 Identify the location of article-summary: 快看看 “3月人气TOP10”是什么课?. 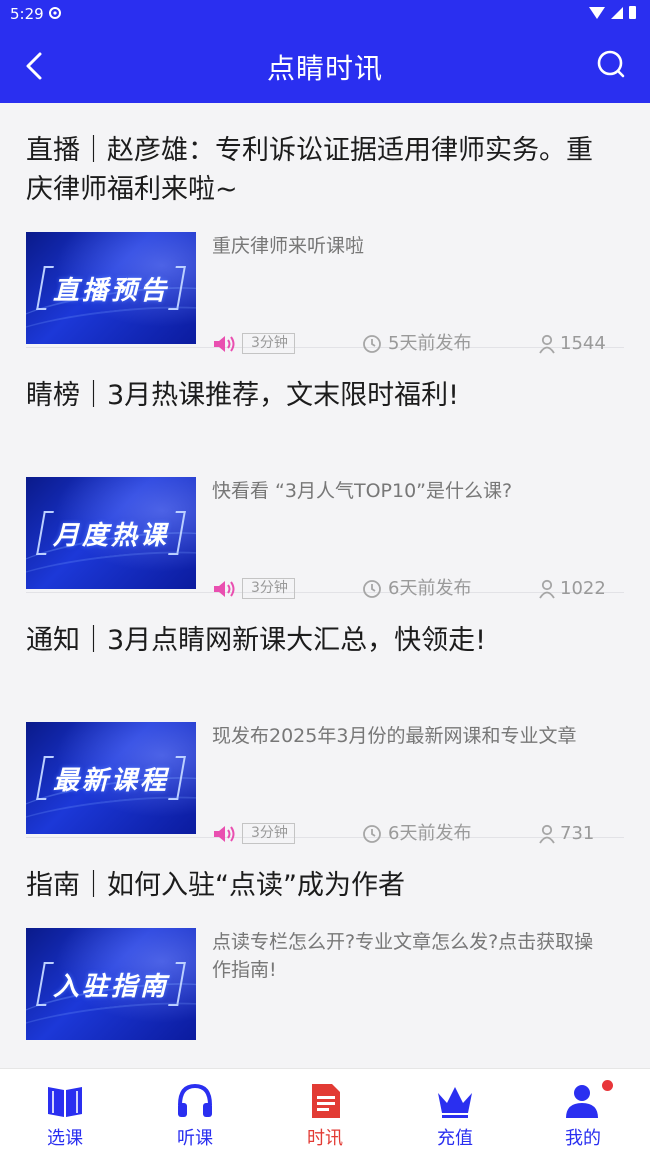
(362, 491).